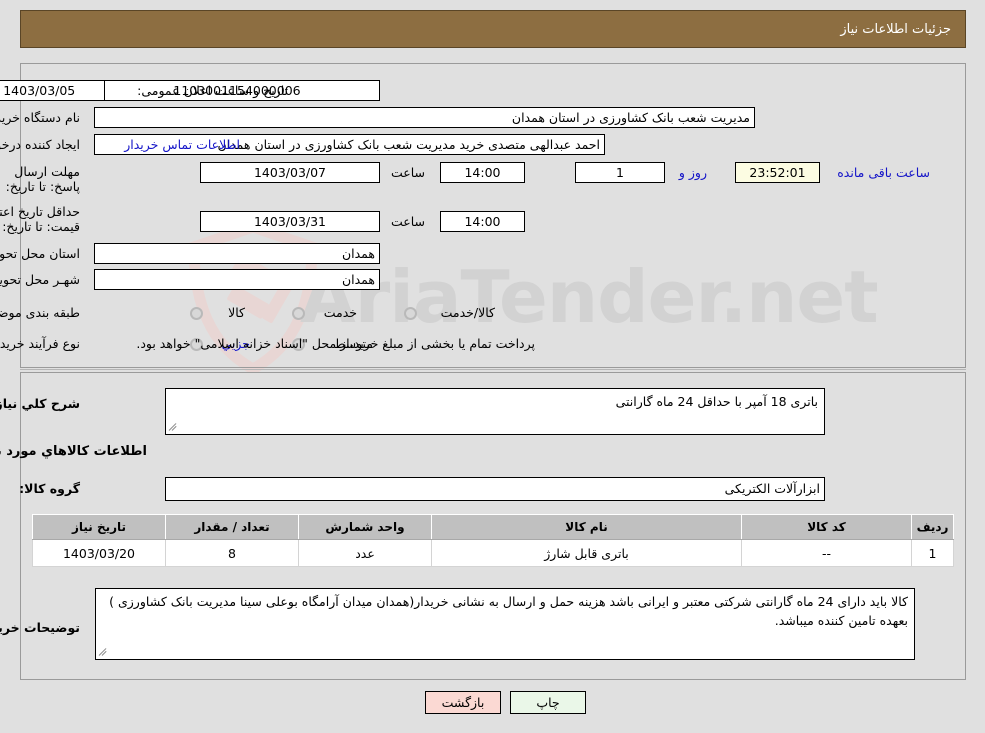 The image size is (985, 733). What do you see at coordinates (620, 172) in the screenshot?
I see `remaining-days-value: 1` at bounding box center [620, 172].